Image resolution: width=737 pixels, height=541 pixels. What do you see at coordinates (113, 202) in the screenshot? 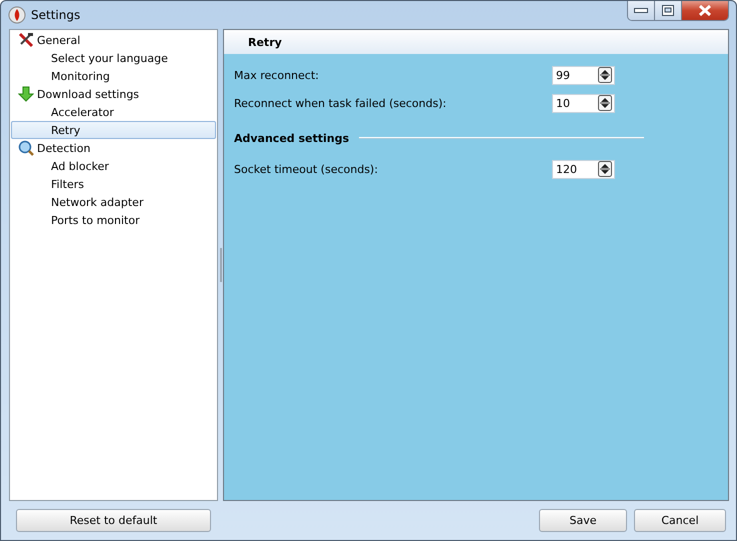
I see `tree-item: Network adapter` at bounding box center [113, 202].